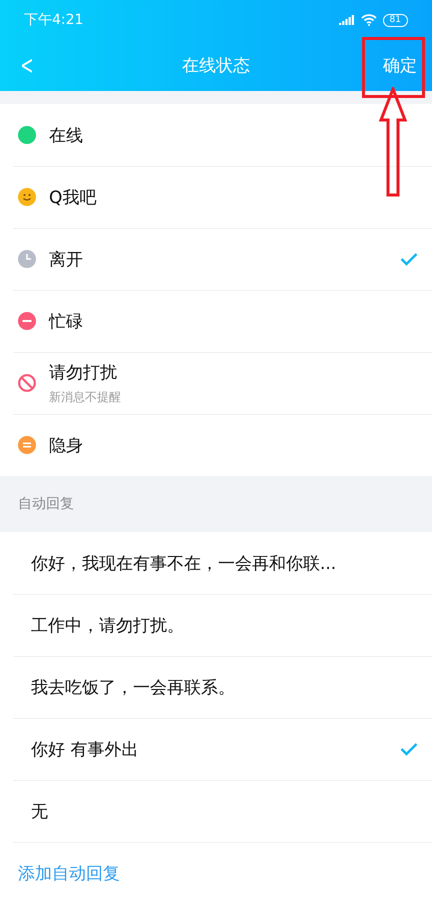 This screenshot has width=432, height=900. What do you see at coordinates (46, 504) in the screenshot?
I see `section-header: 自动回复` at bounding box center [46, 504].